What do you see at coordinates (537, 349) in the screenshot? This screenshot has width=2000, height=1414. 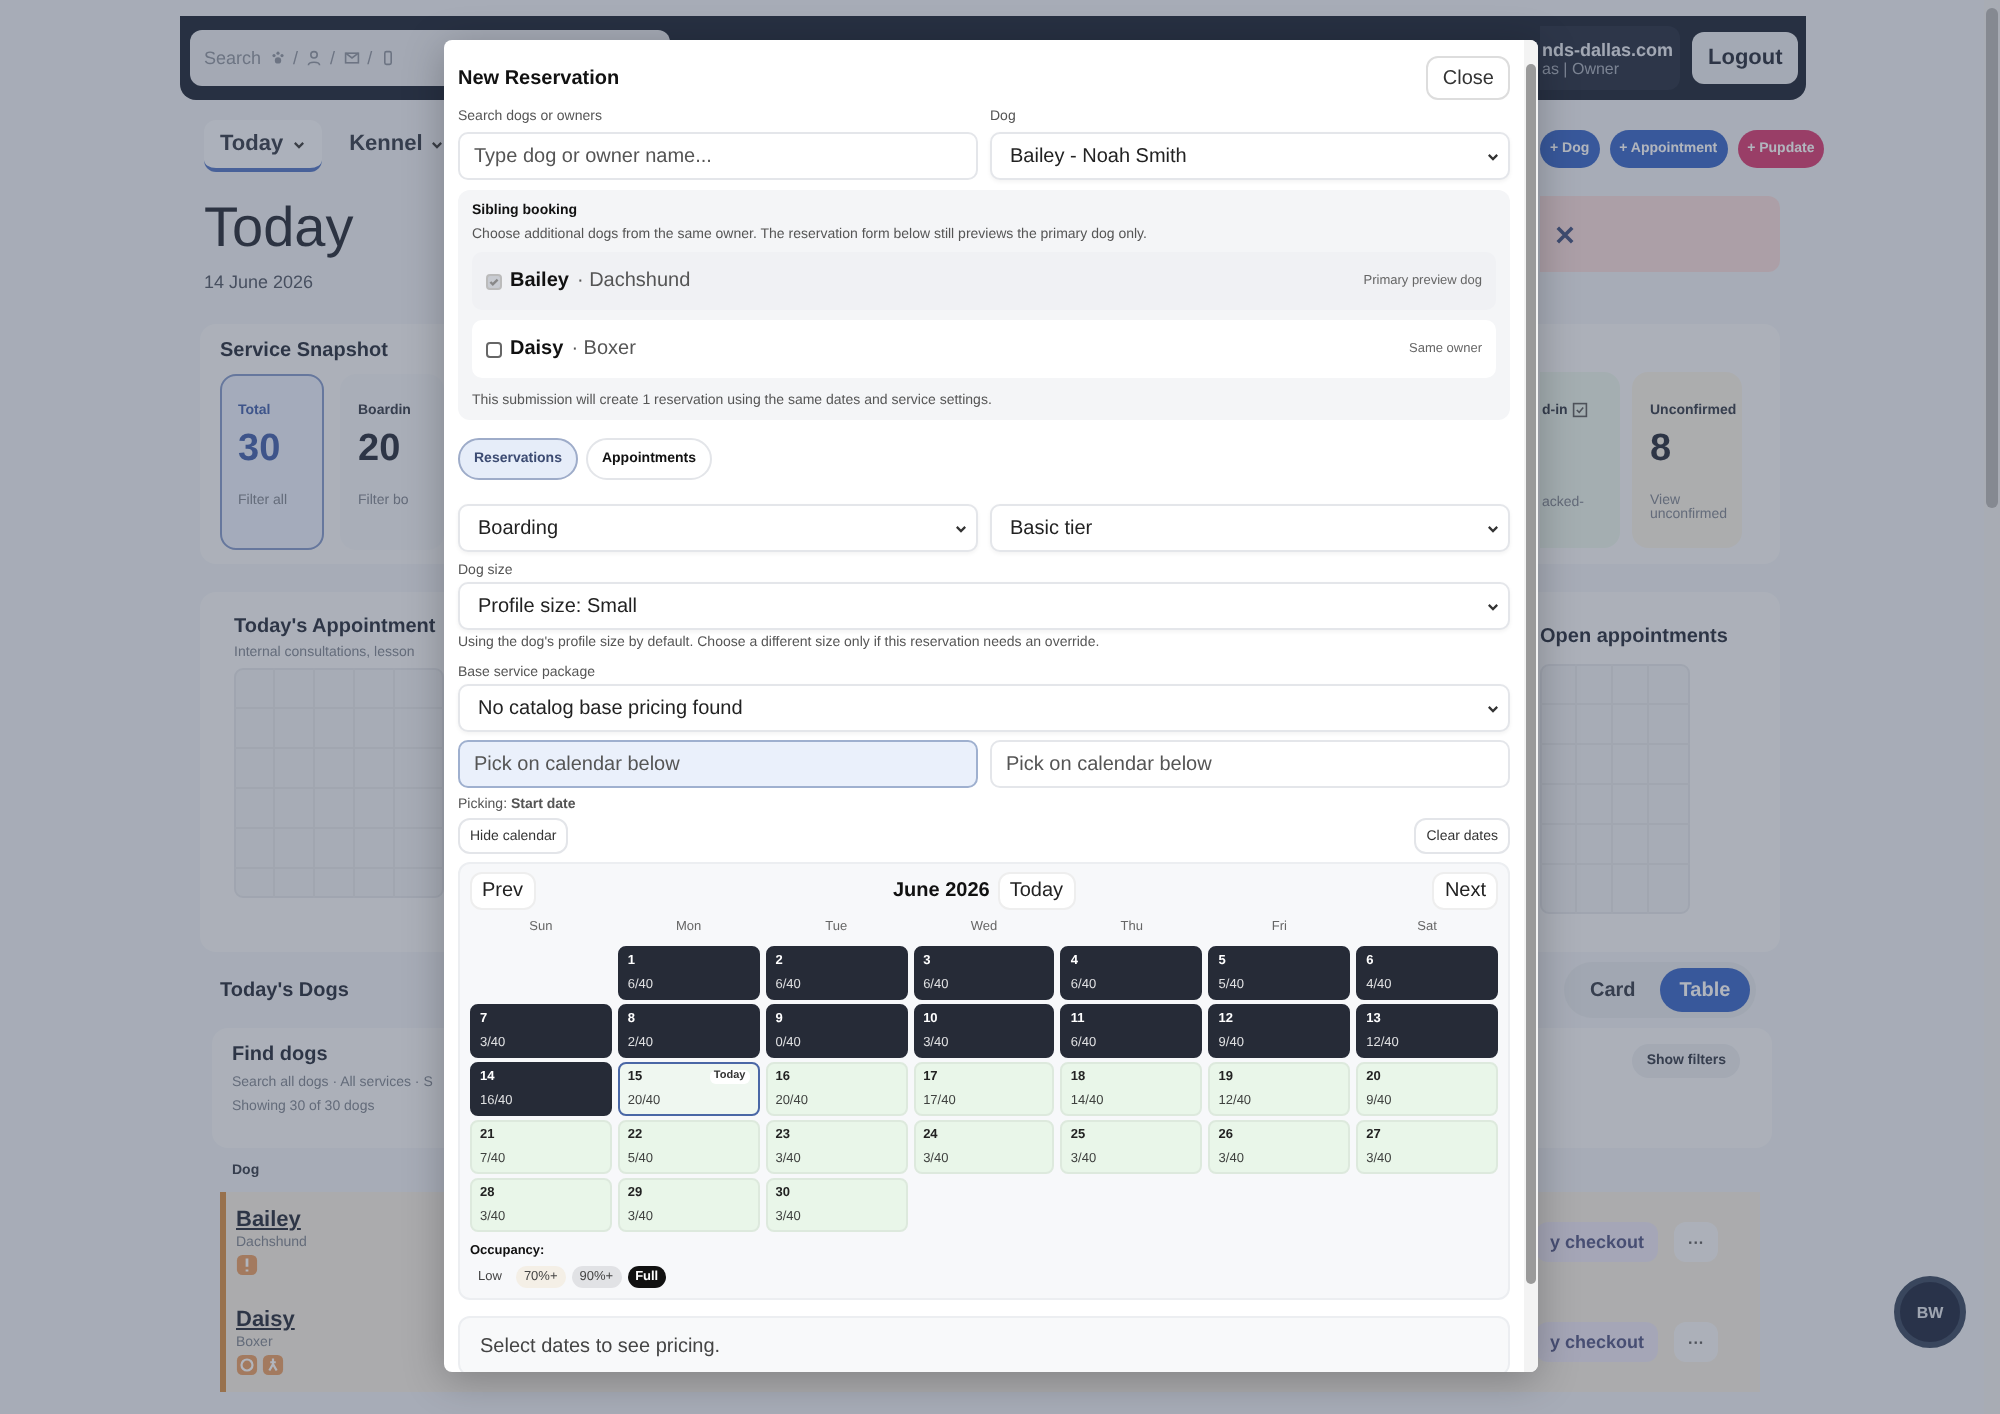 I see `dog-name: Daisy` at bounding box center [537, 349].